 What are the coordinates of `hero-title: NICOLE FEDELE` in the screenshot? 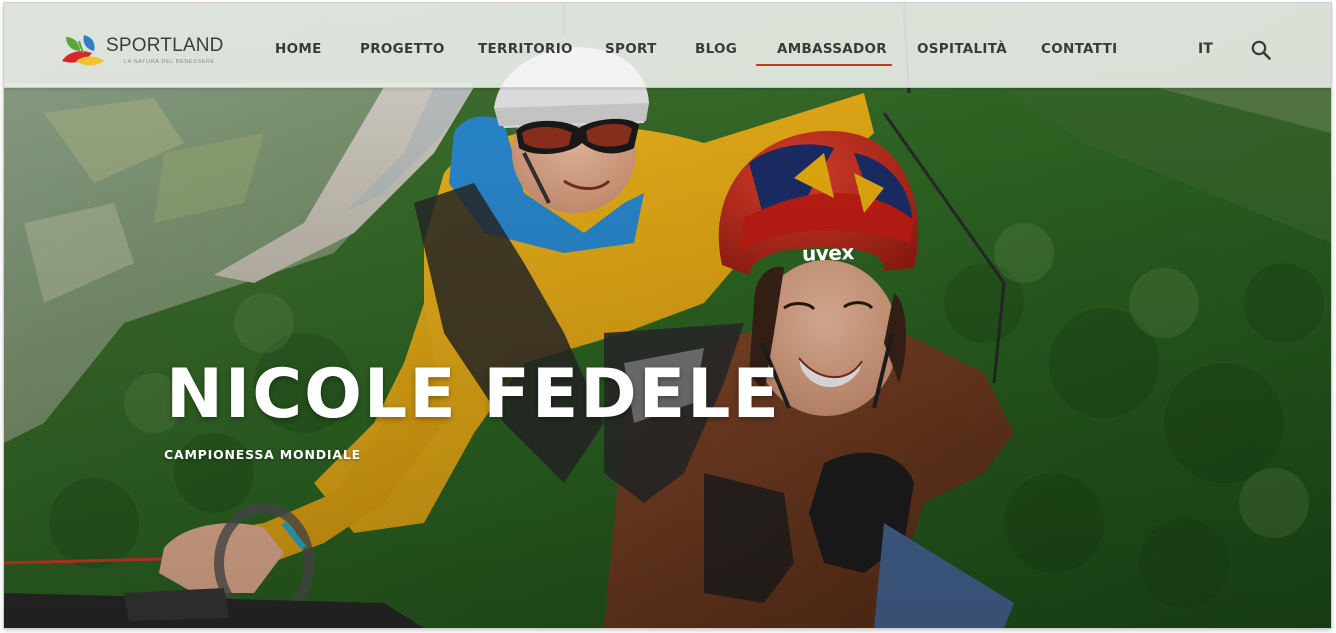 It's located at (473, 394).